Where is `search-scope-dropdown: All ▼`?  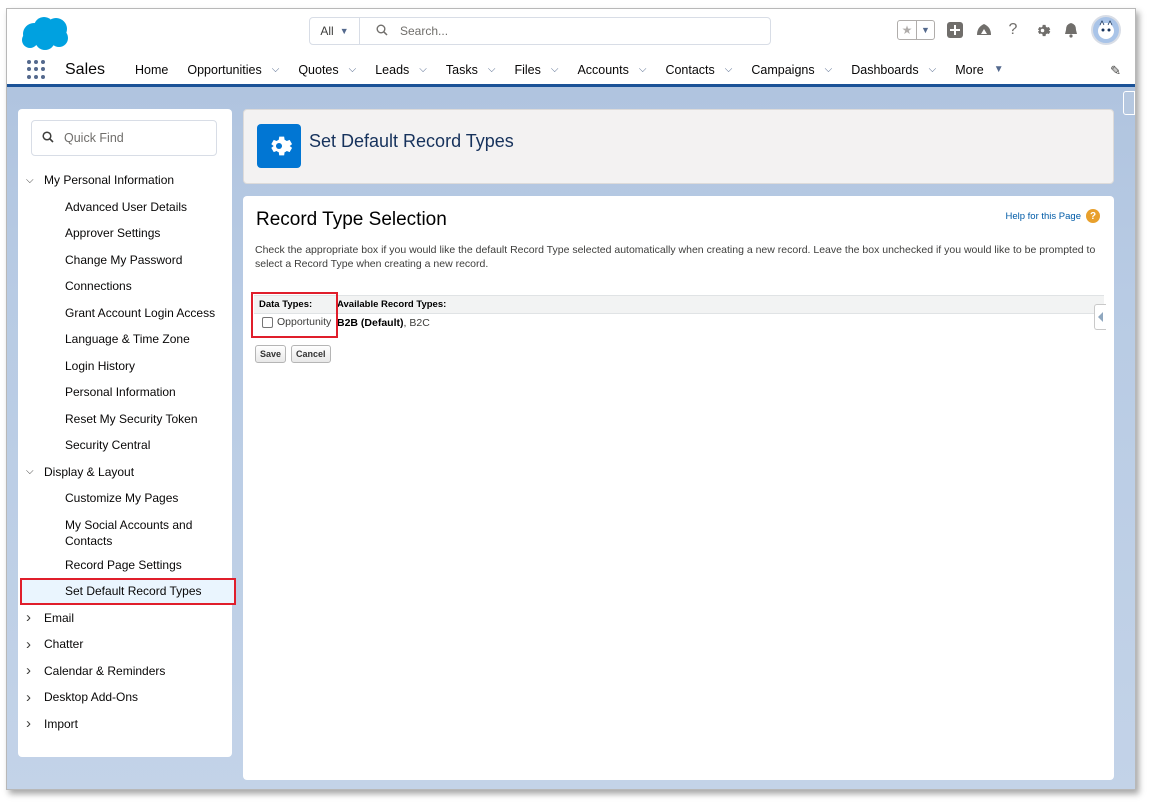
search-scope-dropdown: All ▼ is located at coordinates (335, 31).